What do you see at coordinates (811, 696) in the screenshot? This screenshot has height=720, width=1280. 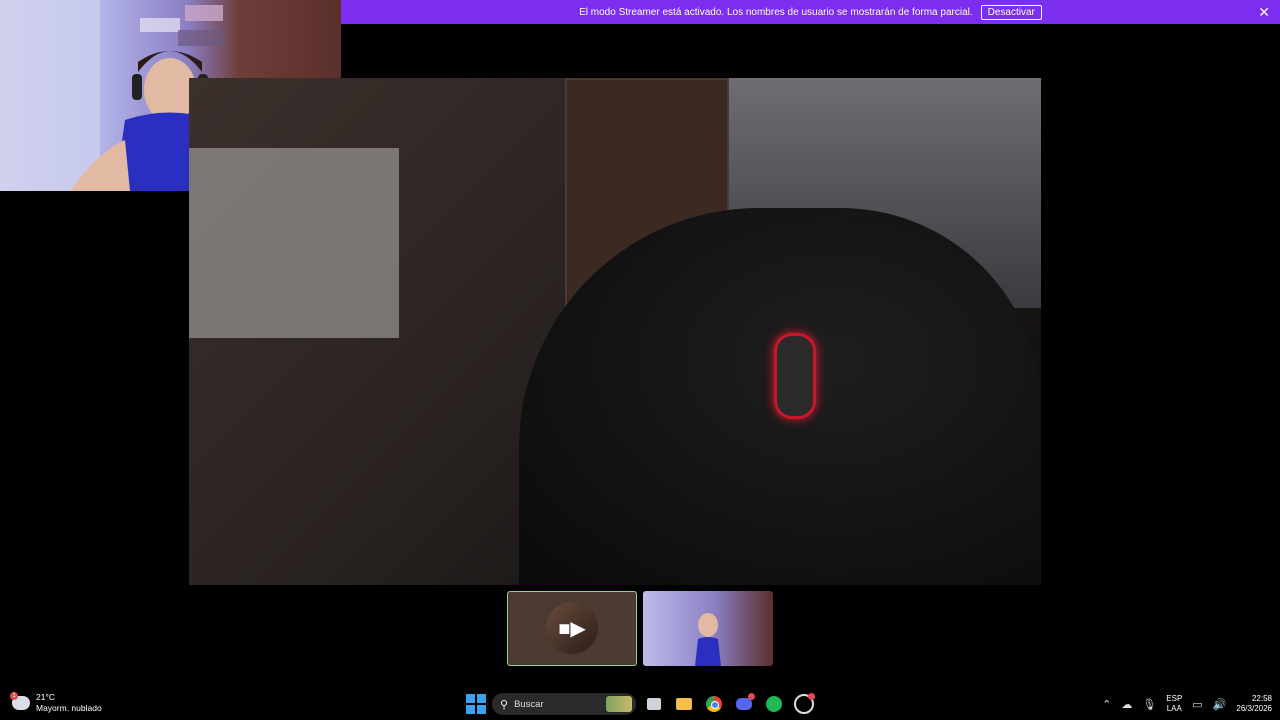 I see `recording-dot` at bounding box center [811, 696].